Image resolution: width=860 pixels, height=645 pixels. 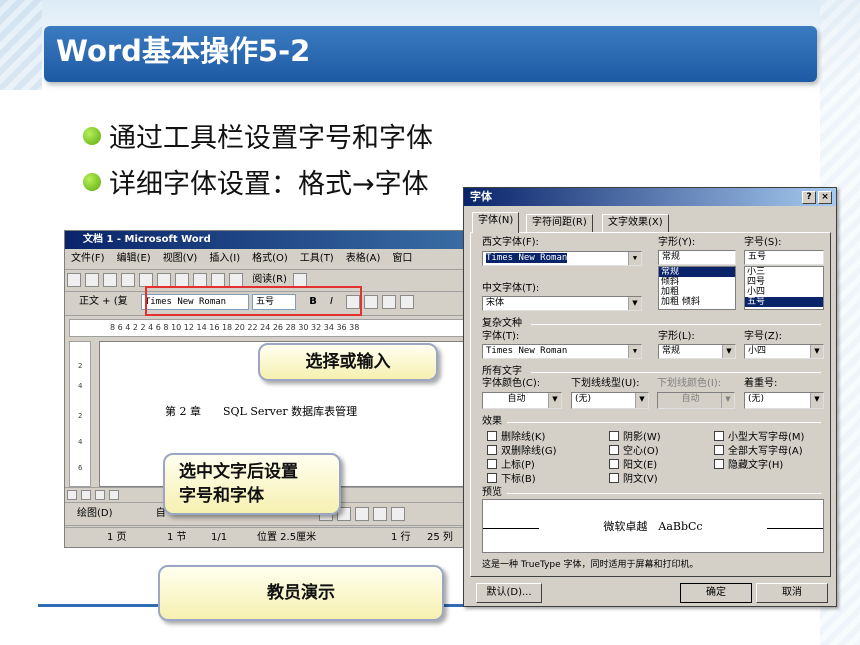 What do you see at coordinates (511, 479) in the screenshot?
I see `effect-subscript: 下标(B)` at bounding box center [511, 479].